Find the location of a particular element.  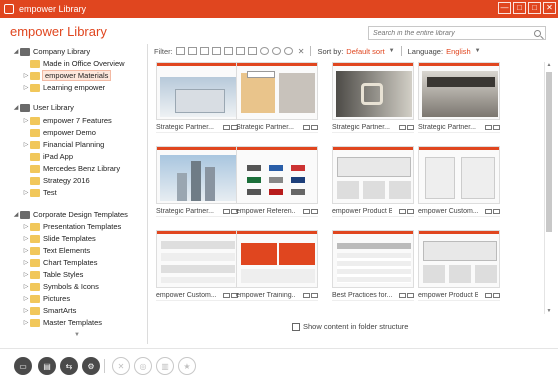

tree-item-pictures: ▷ Pictures is located at coordinates (46, 298).